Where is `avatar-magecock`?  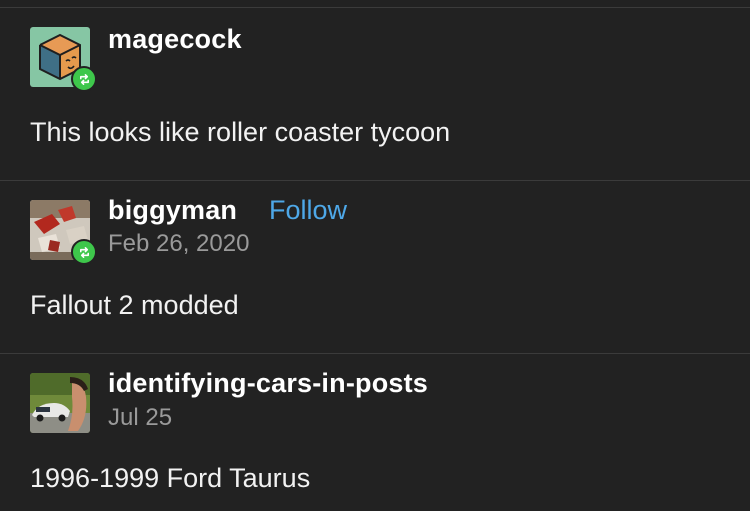 avatar-magecock is located at coordinates (63, 59).